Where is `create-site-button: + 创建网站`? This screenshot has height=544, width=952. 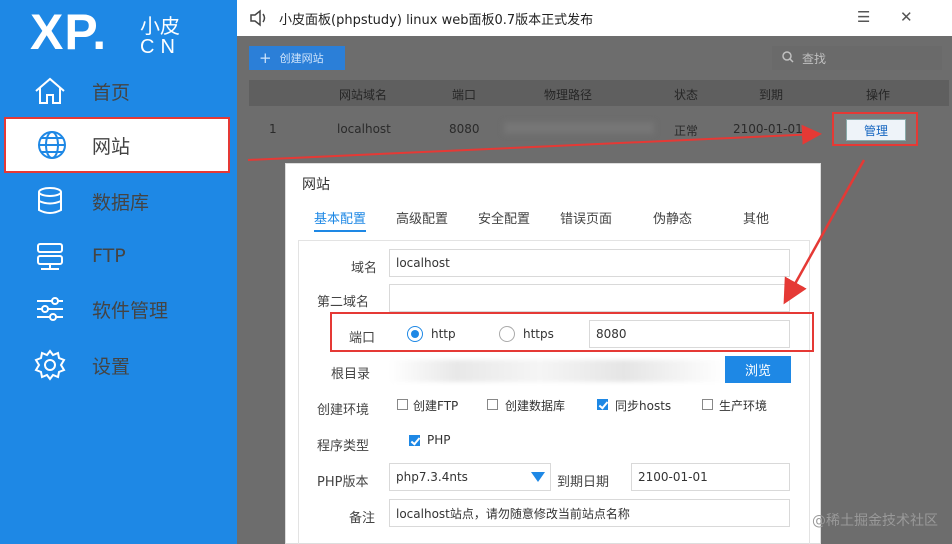
create-site-button: + 创建网站 is located at coordinates (297, 58).